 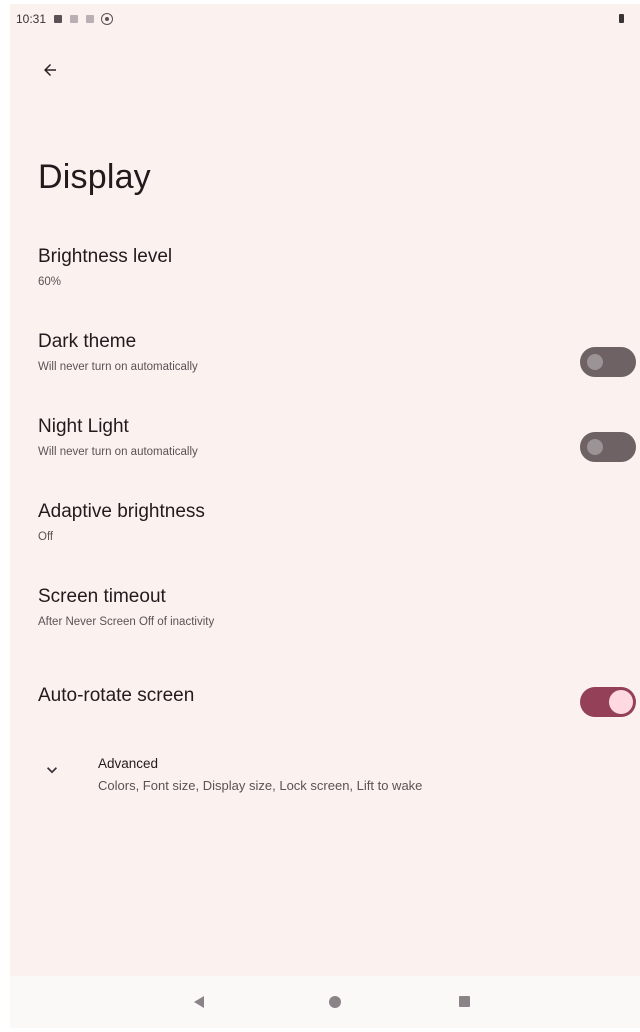 I want to click on setting-title: Auto-rotate screen, so click(x=116, y=695).